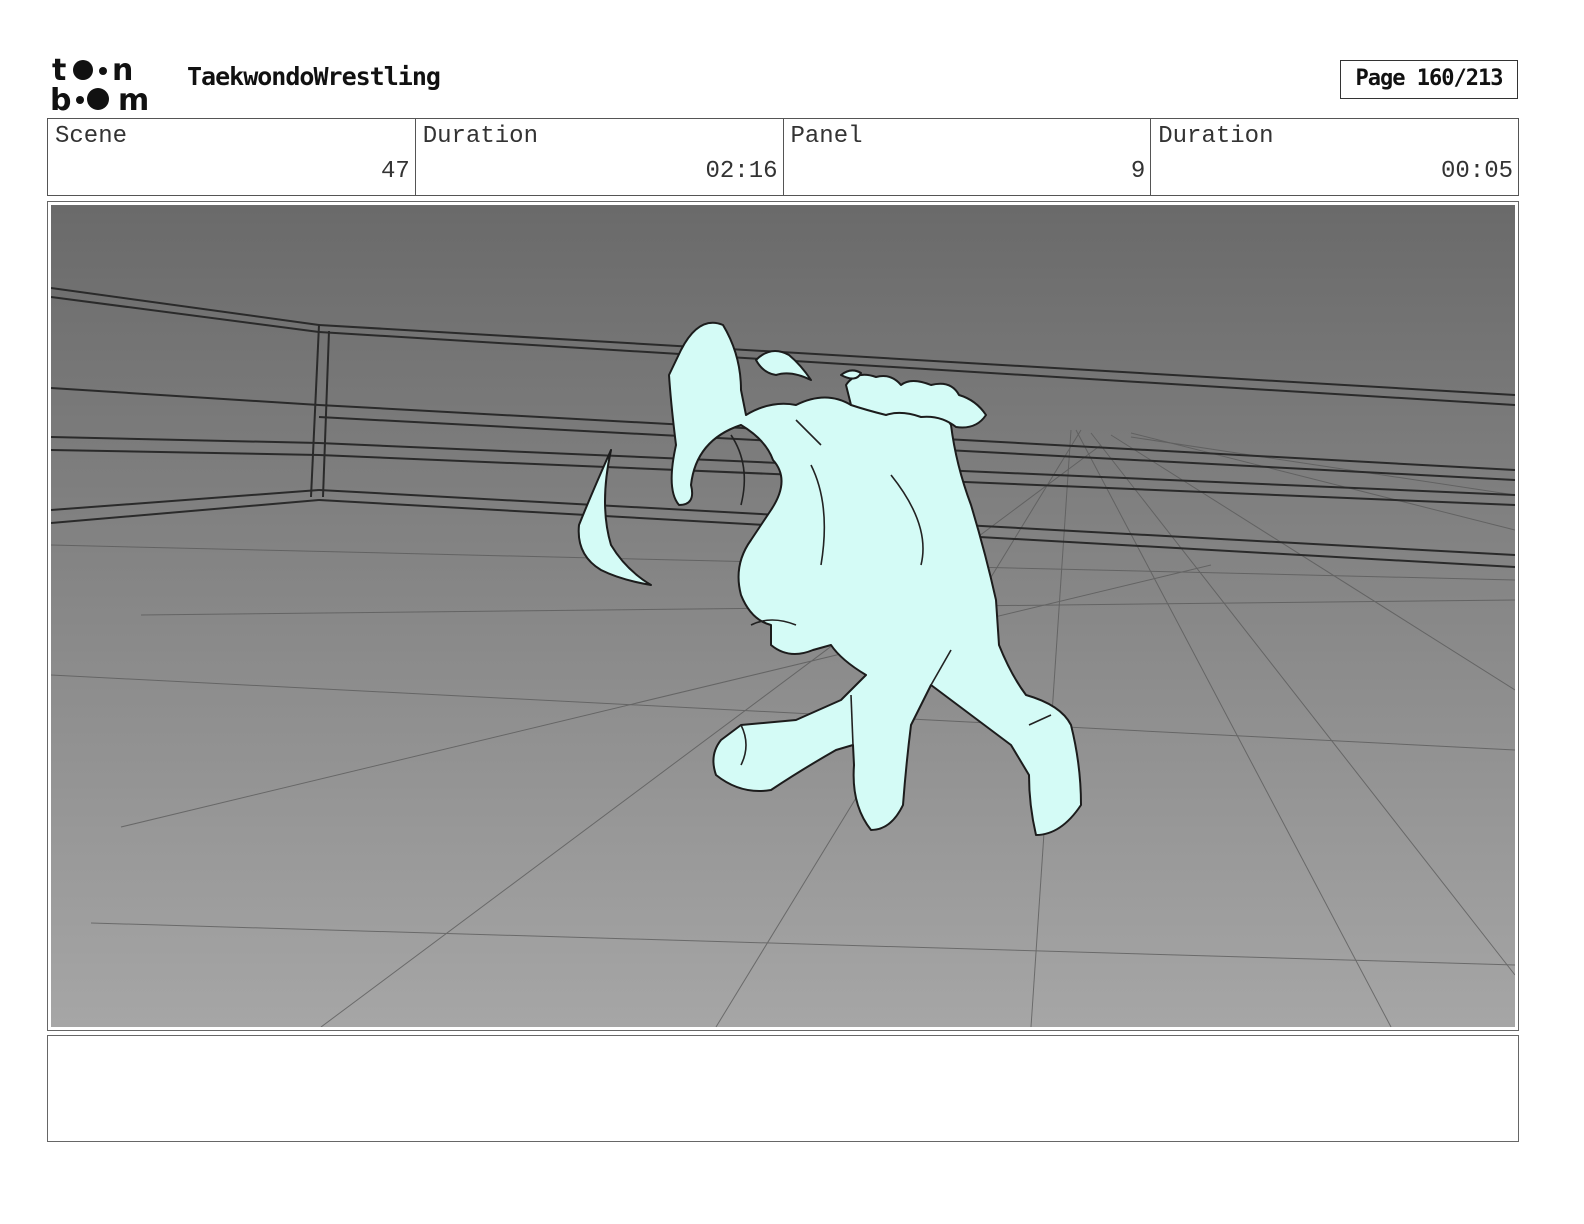 The image size is (1584, 1224). What do you see at coordinates (1216, 136) in the screenshot?
I see `panel-duration-label: Duration` at bounding box center [1216, 136].